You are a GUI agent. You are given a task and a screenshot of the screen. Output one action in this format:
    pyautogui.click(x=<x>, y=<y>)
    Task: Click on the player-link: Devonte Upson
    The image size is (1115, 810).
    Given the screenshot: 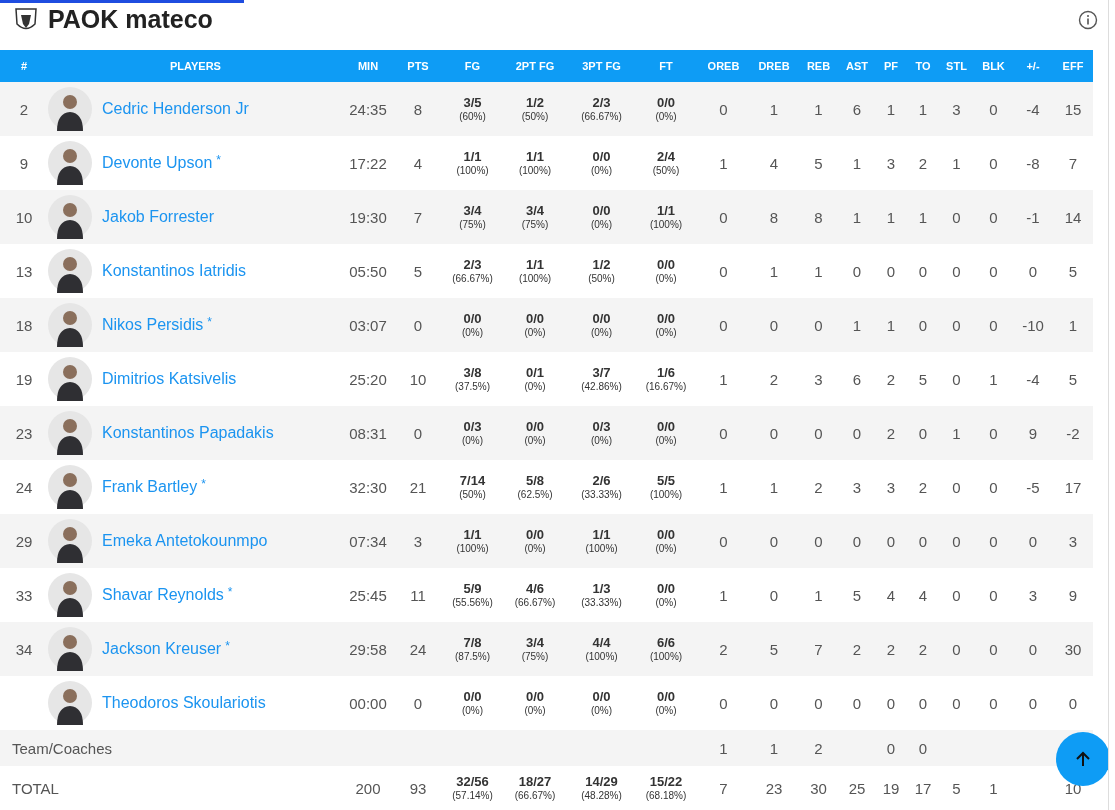 What is the action you would take?
    pyautogui.click(x=157, y=163)
    